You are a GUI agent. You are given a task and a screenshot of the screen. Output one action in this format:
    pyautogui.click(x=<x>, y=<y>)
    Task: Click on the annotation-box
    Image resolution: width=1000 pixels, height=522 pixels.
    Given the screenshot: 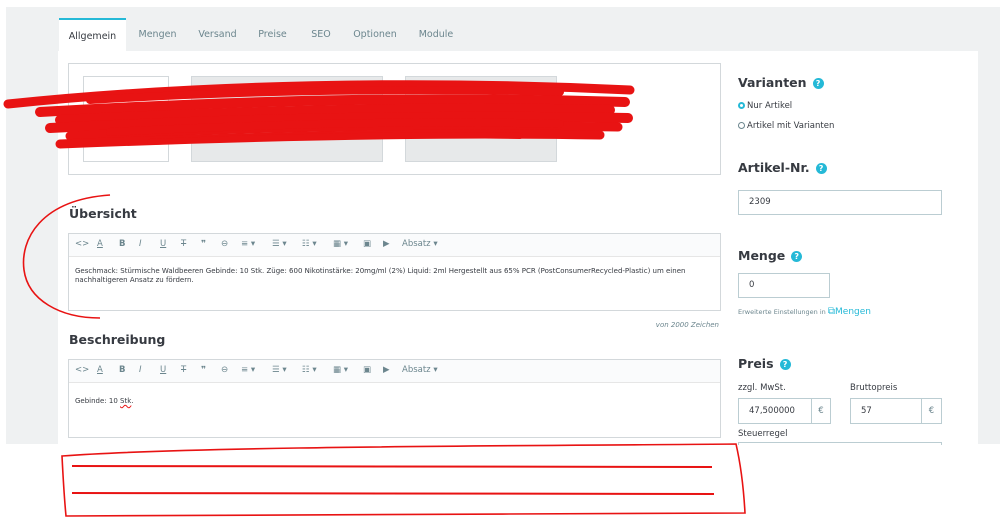 What is the action you would take?
    pyautogui.click(x=403, y=480)
    